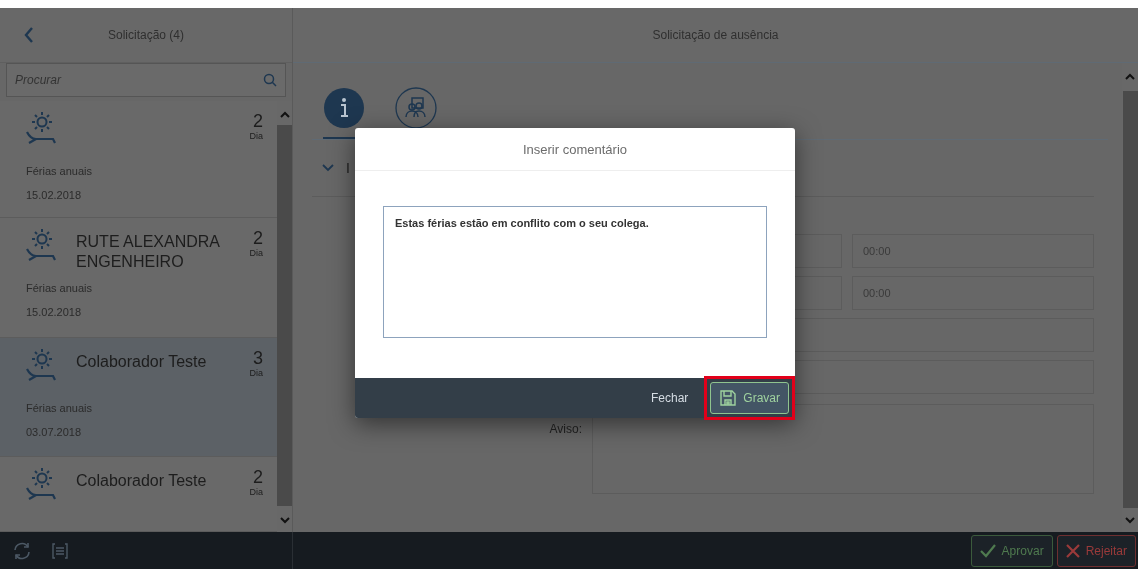  Describe the element at coordinates (148, 252) in the screenshot. I see `employee-name: RUTE ALEXANDRA ENGENHEIRO` at that location.